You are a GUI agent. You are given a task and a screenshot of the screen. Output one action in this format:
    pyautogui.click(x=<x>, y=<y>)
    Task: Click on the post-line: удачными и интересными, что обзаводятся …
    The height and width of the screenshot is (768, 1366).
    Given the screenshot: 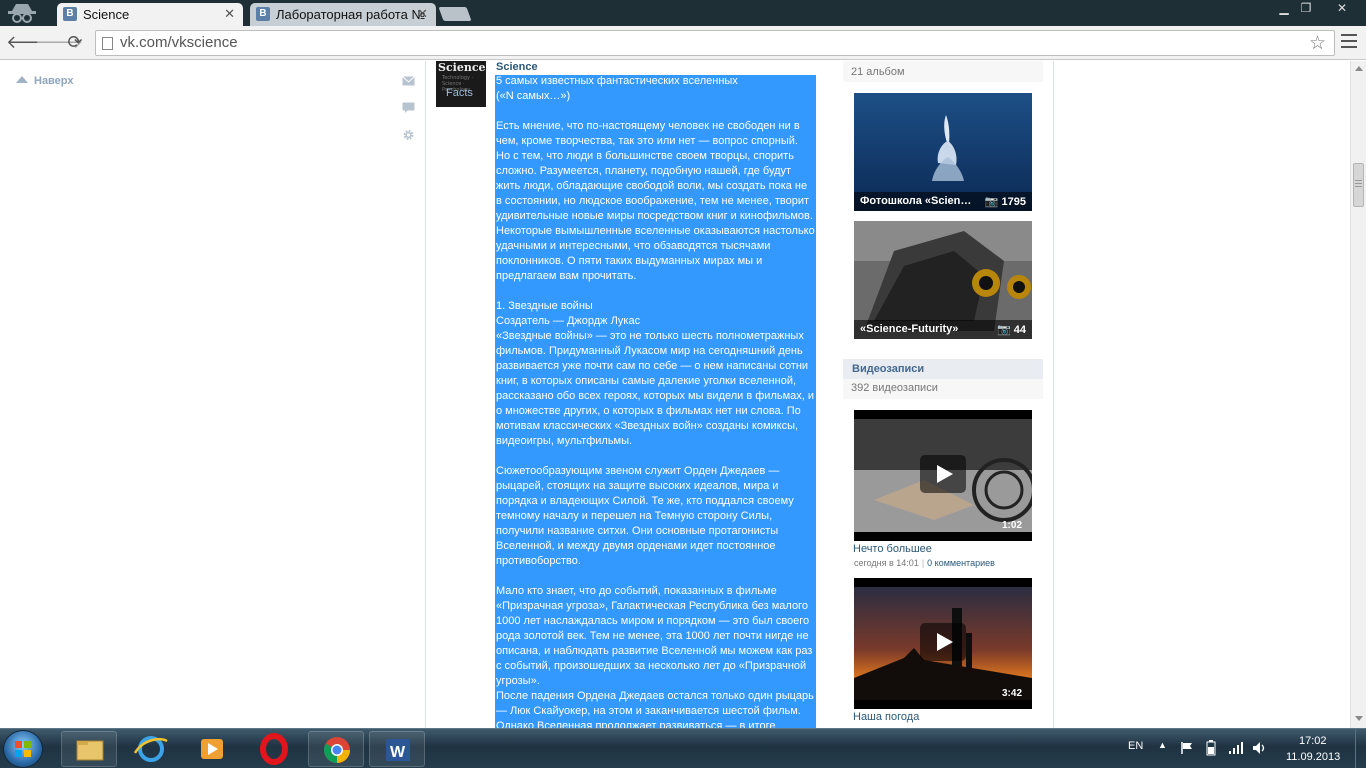 What is the action you would take?
    pyautogui.click(x=633, y=246)
    